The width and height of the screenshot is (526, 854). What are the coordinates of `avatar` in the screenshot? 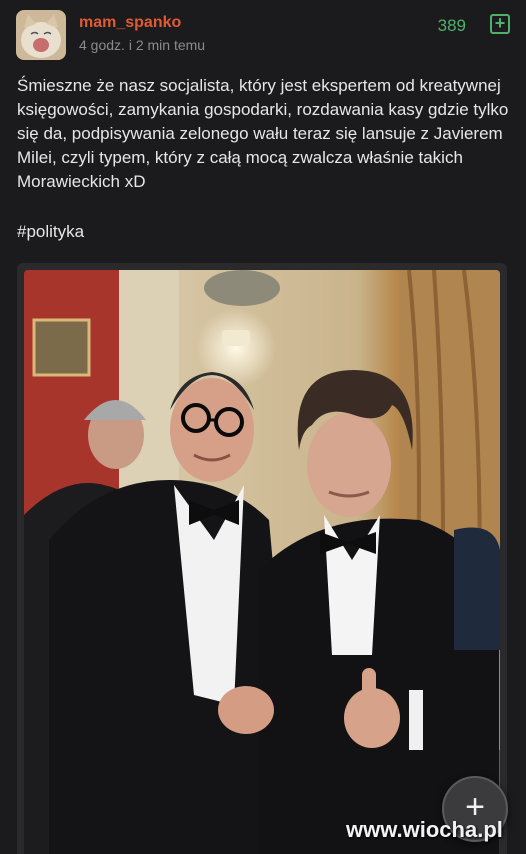 It's located at (41, 35).